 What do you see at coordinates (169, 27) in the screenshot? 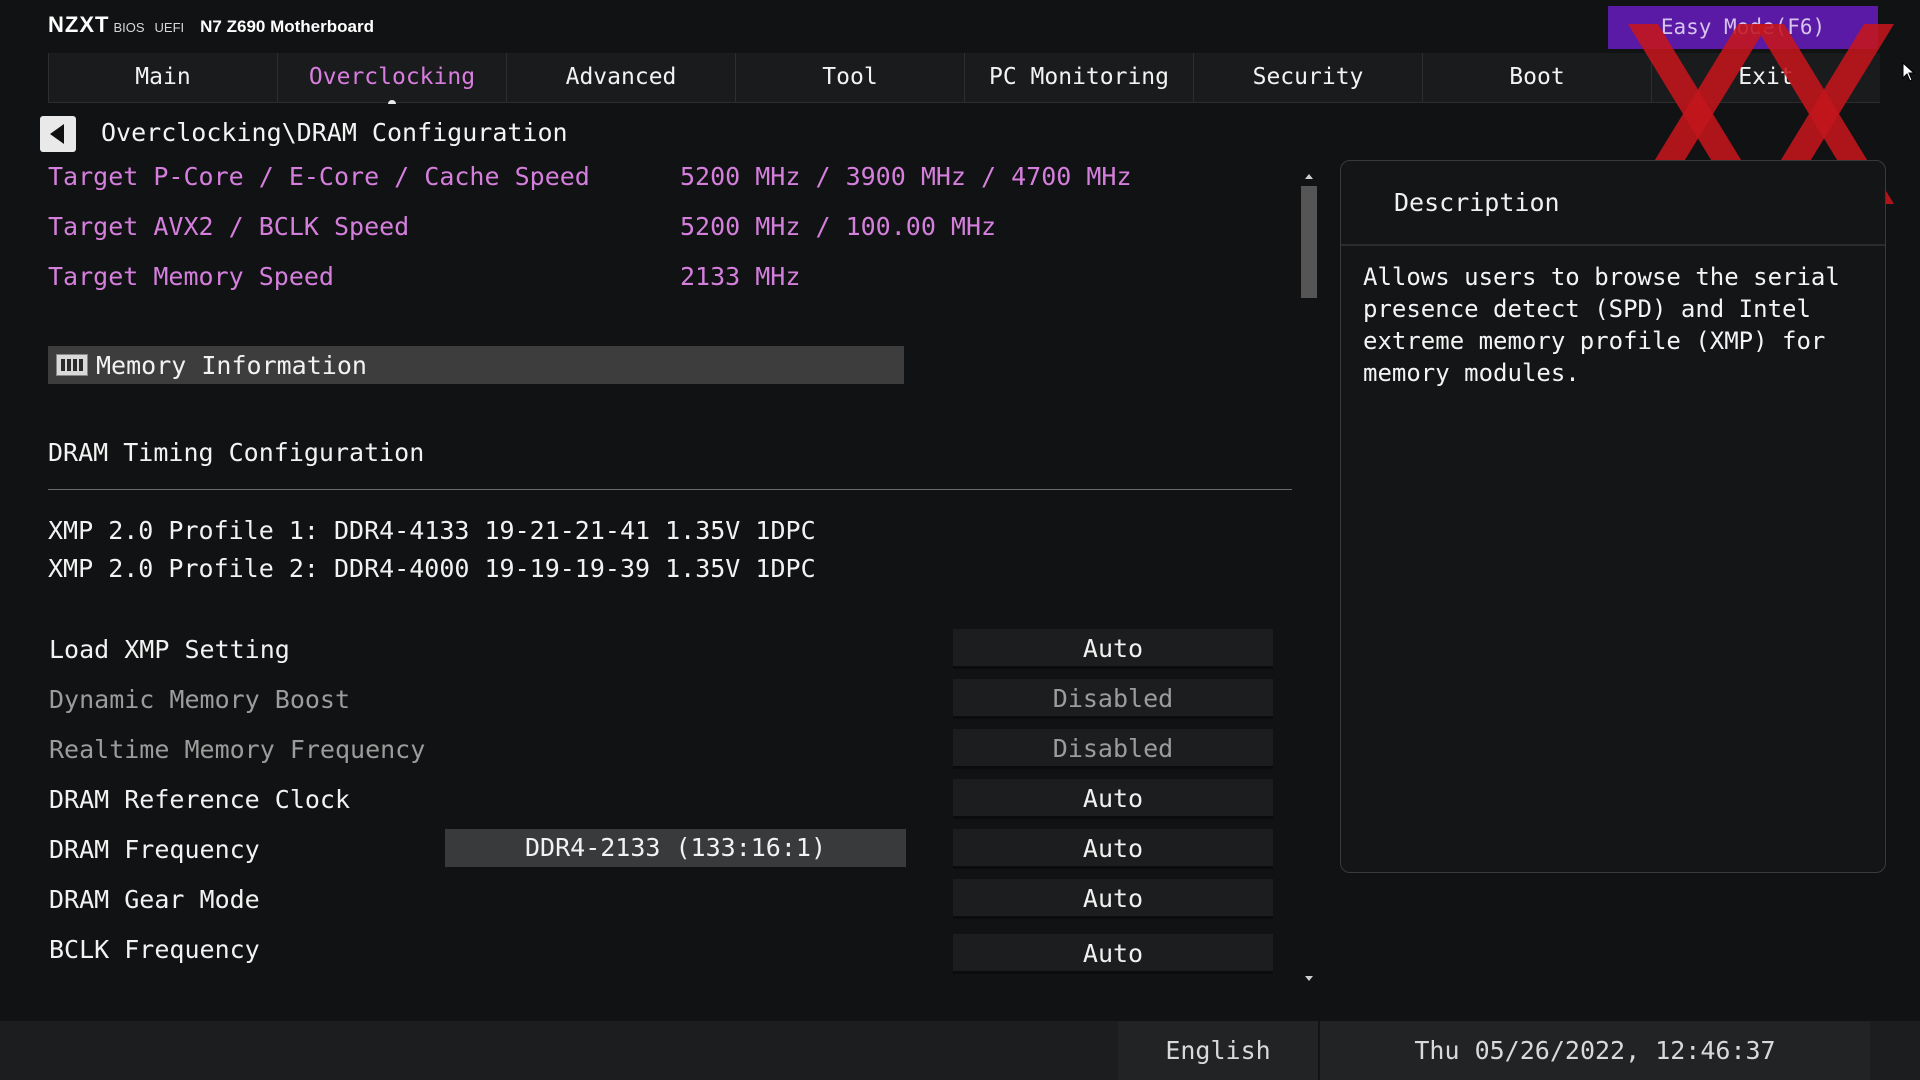
I see `uefi-tag: UEFI` at bounding box center [169, 27].